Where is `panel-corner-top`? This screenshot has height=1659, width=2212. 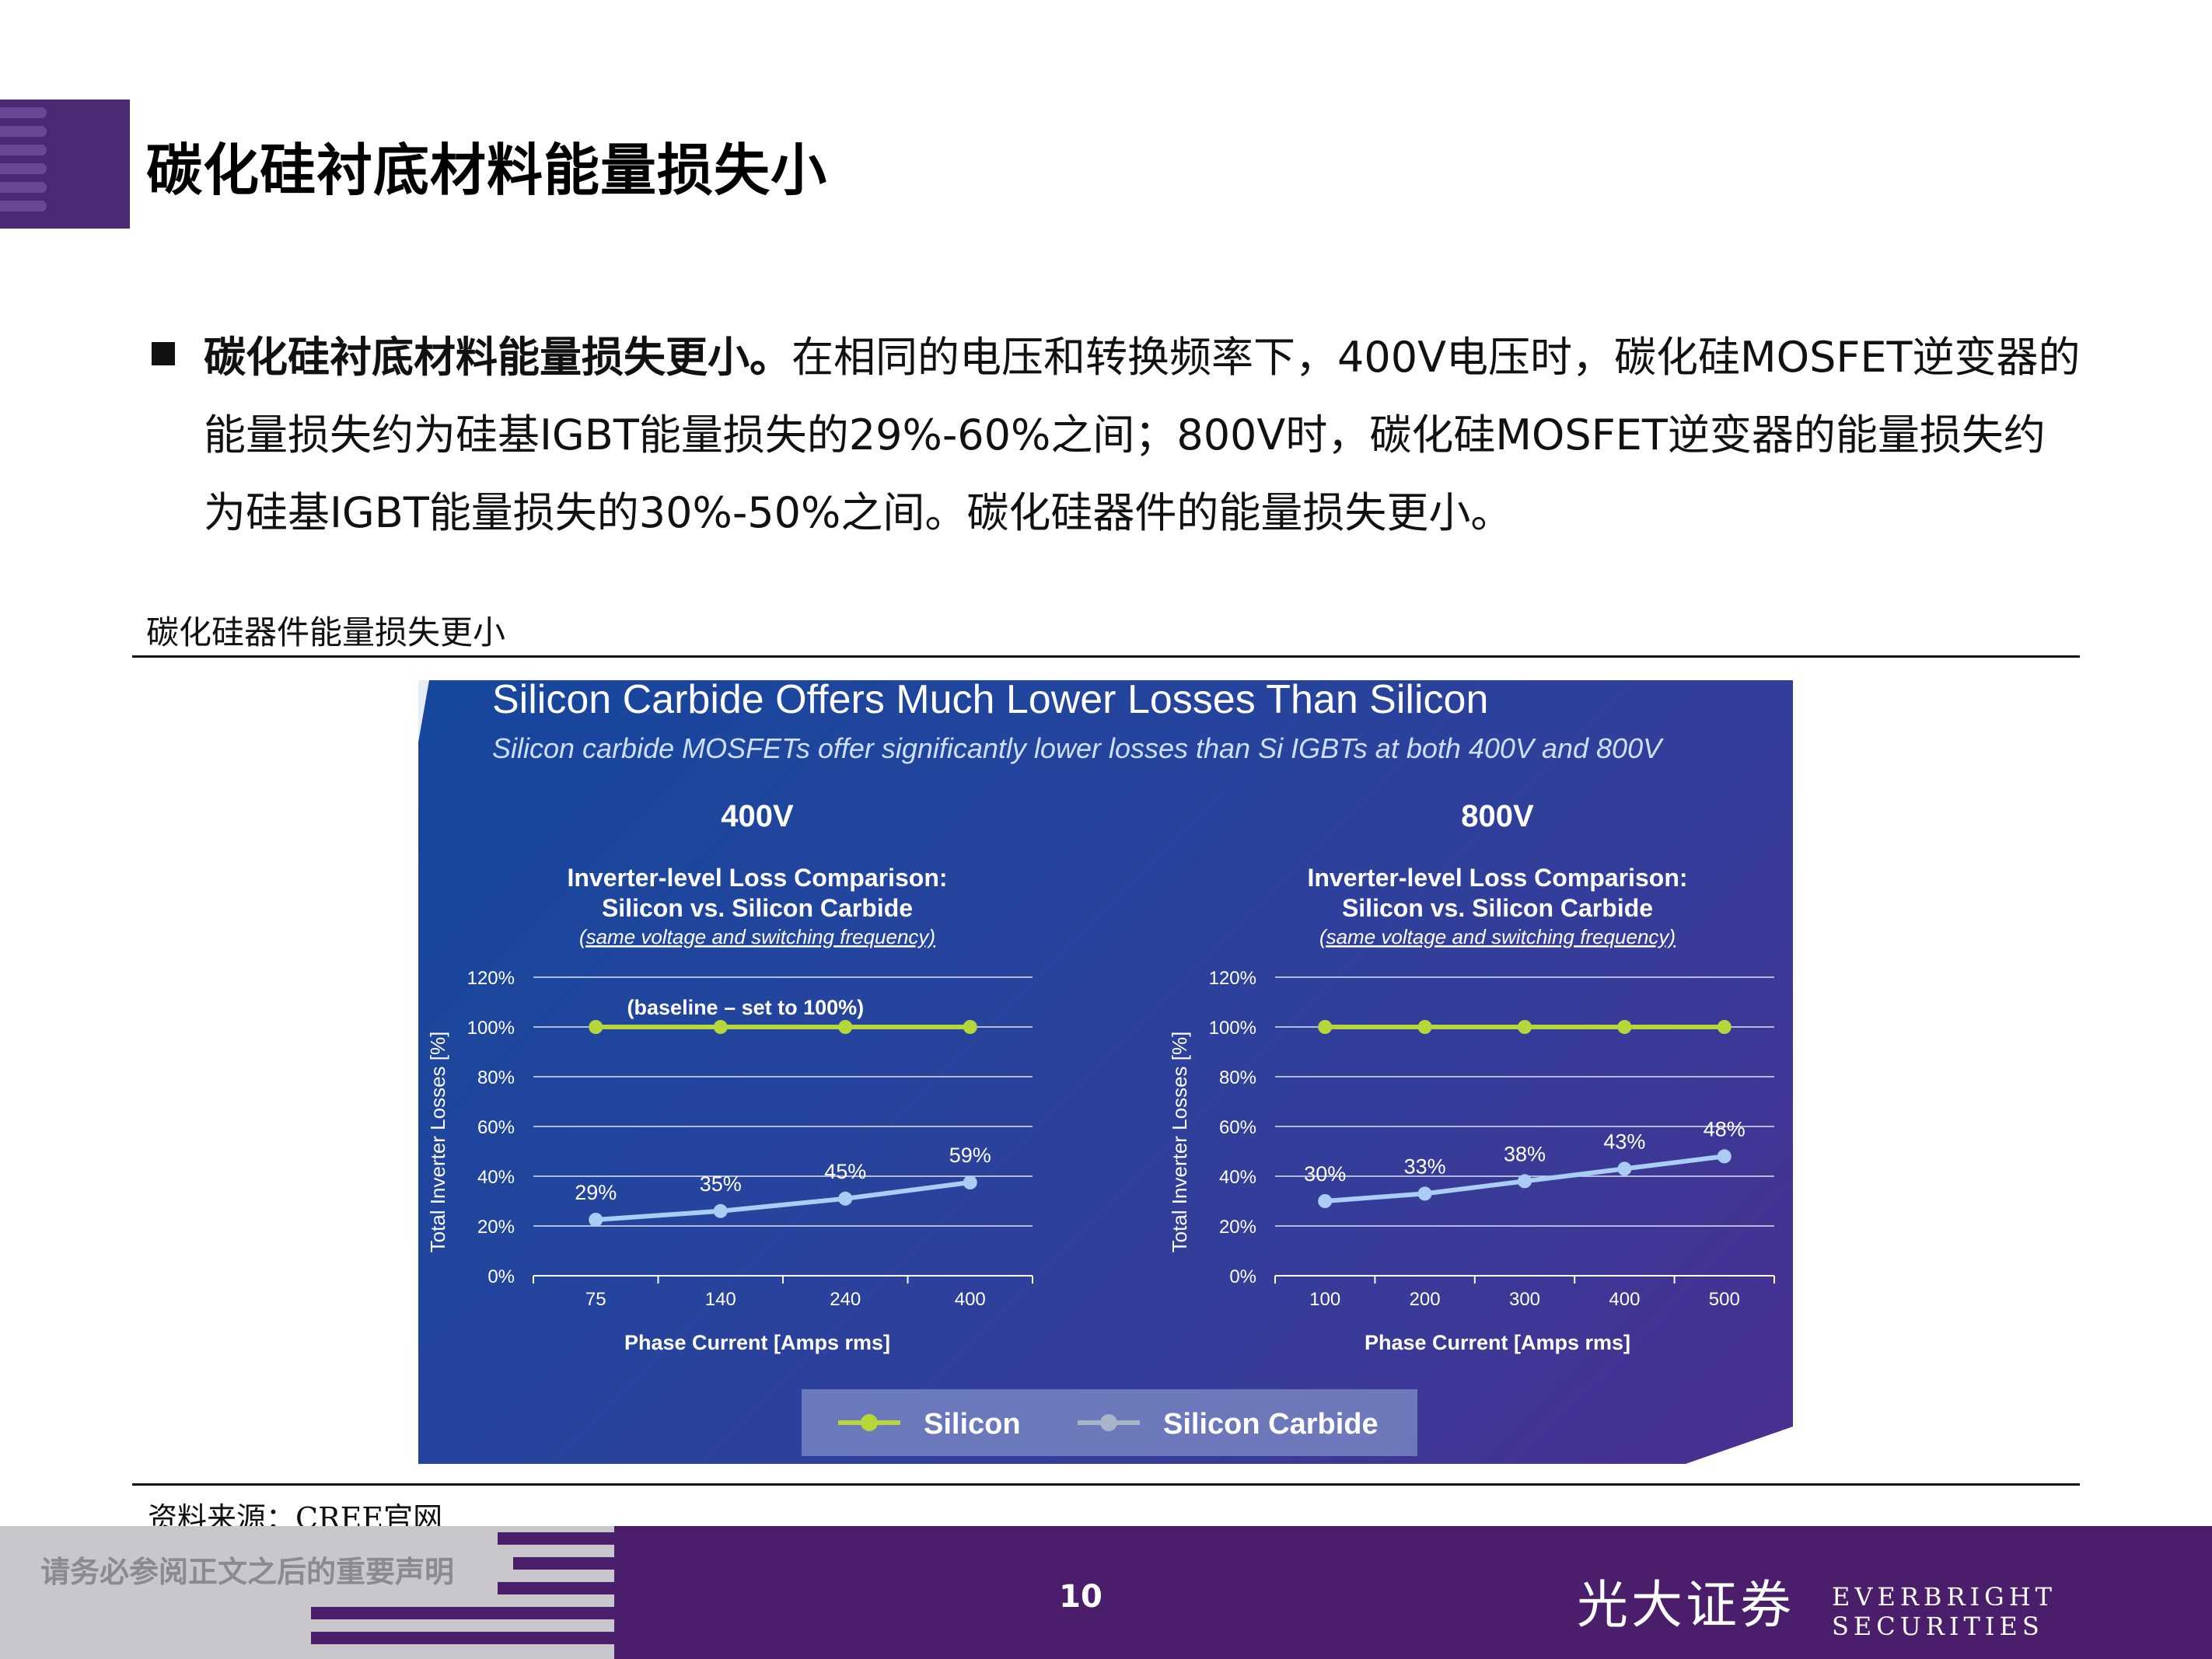
panel-corner-top is located at coordinates (423, 711).